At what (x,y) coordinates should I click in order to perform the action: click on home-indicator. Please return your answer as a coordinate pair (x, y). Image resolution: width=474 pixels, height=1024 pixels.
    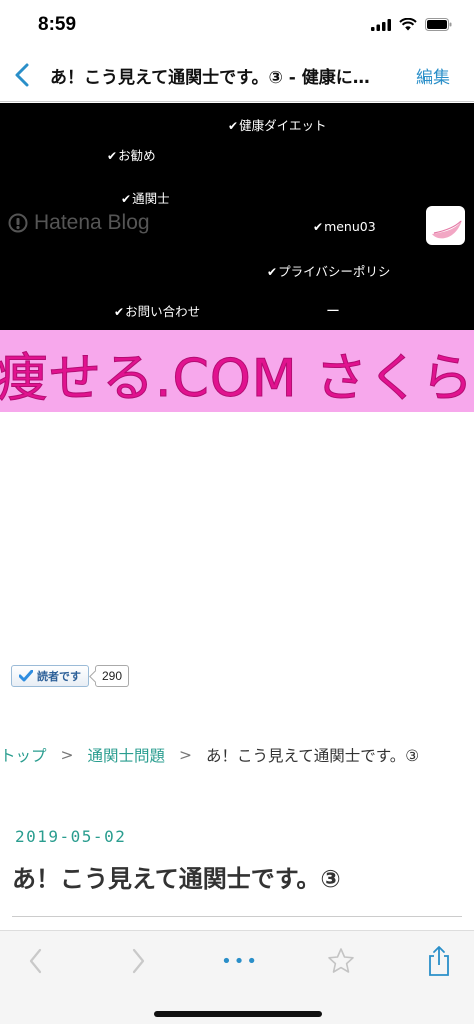
    Looking at the image, I should click on (238, 1014).